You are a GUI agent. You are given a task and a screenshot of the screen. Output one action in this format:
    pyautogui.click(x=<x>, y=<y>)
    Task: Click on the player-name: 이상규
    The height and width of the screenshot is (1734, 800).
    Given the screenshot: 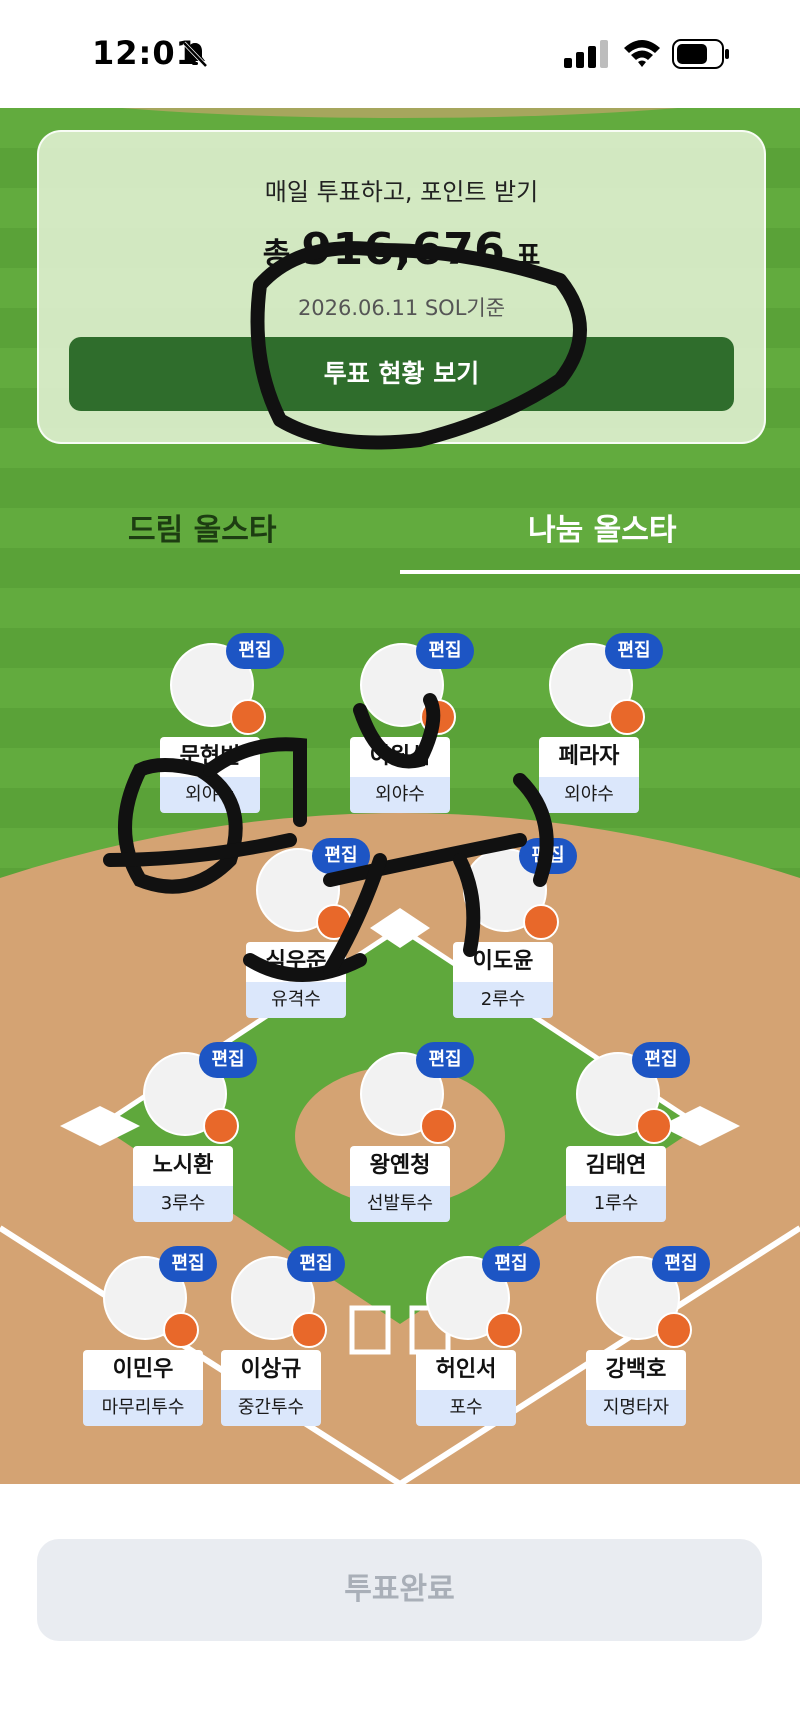 What is the action you would take?
    pyautogui.click(x=271, y=1370)
    